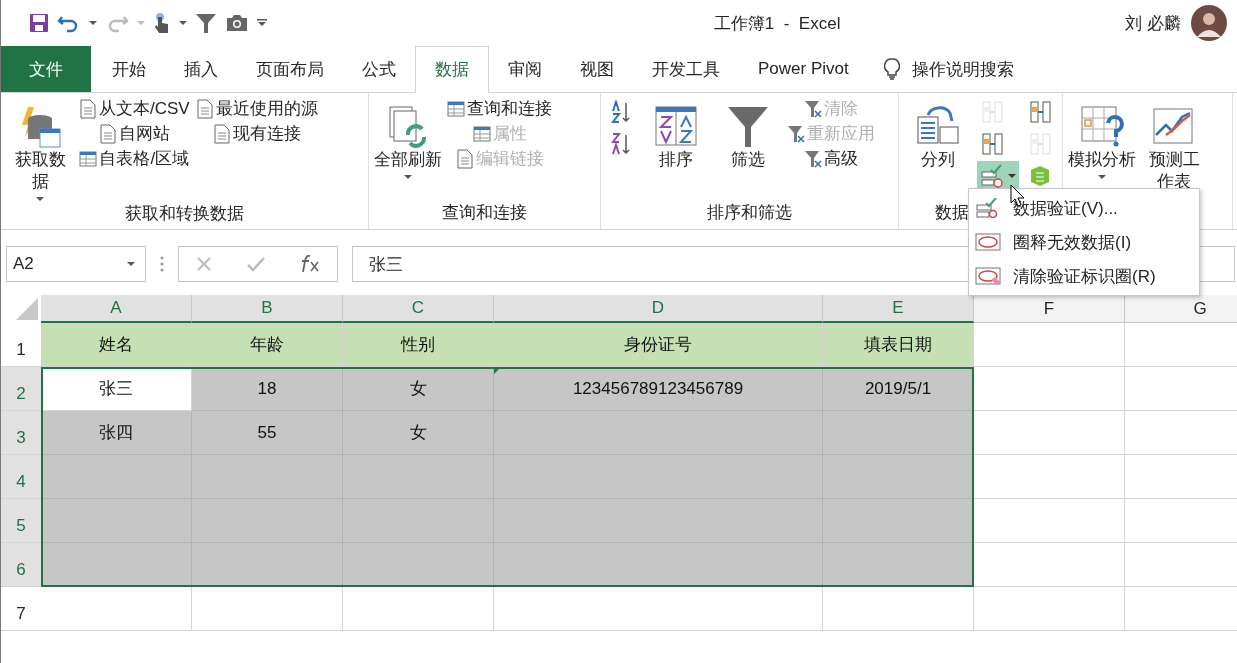  I want to click on tell-me-search: 操作说明搜索, so click(966, 69).